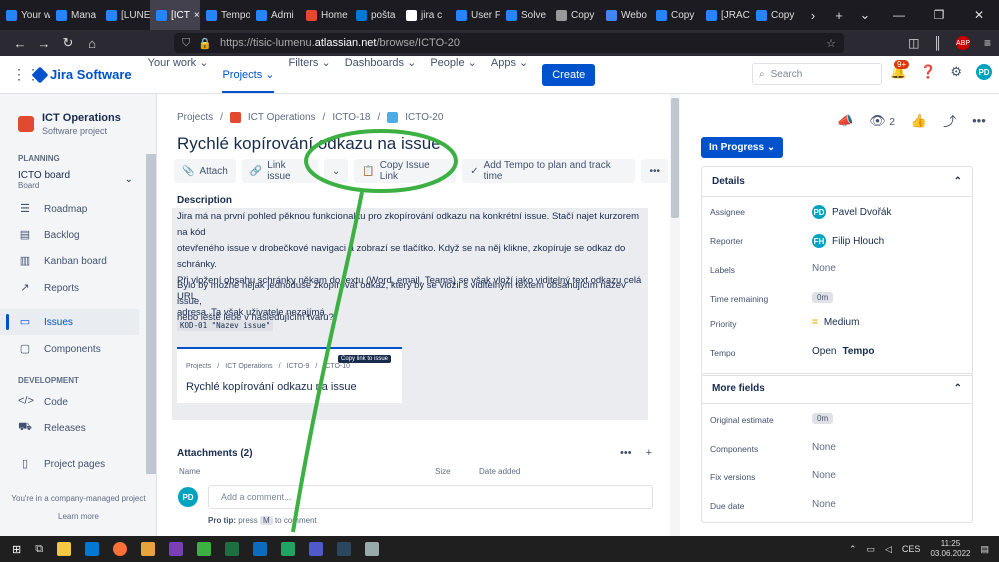 This screenshot has width=999, height=562. What do you see at coordinates (843, 351) in the screenshot?
I see `tempo-field: Open Tempo` at bounding box center [843, 351].